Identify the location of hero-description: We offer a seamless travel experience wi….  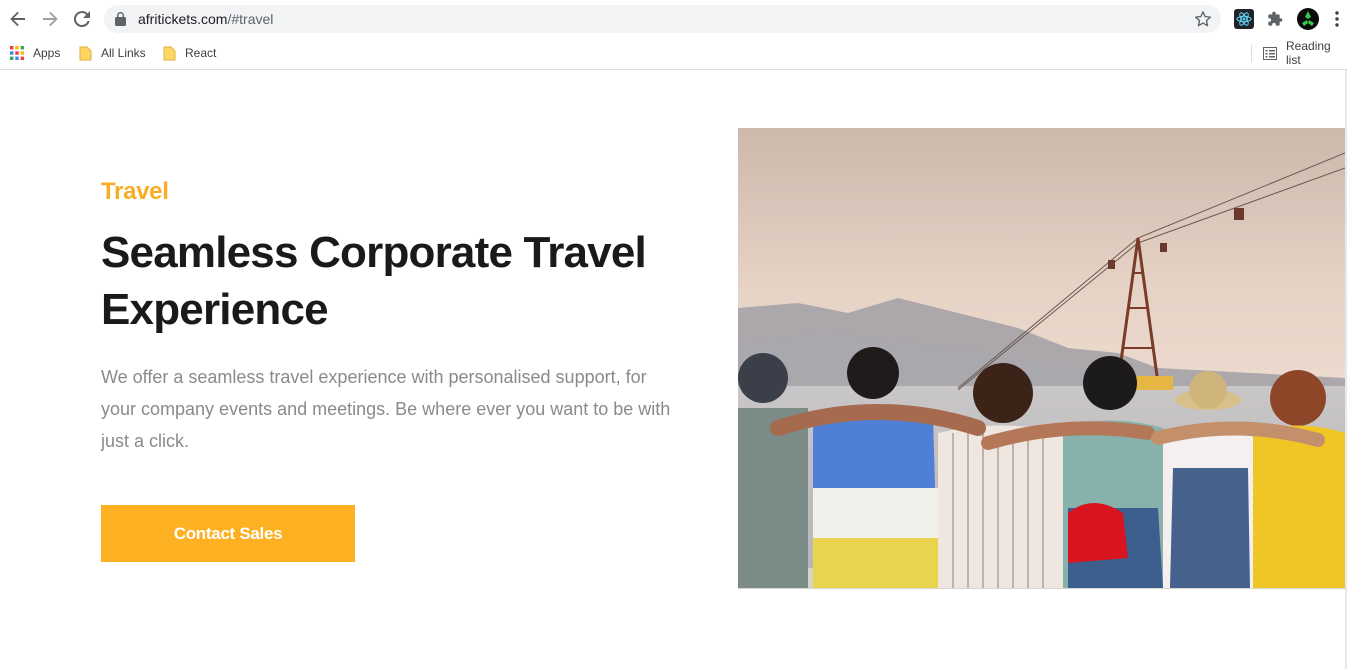
(386, 409).